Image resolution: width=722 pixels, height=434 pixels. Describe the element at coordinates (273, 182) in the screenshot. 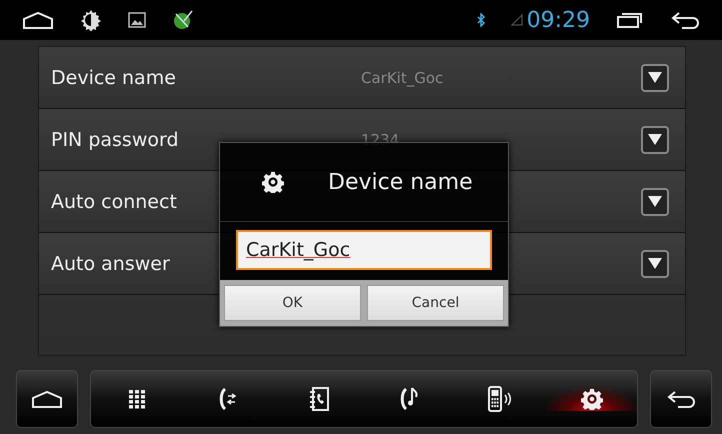

I see `gear-icon` at that location.